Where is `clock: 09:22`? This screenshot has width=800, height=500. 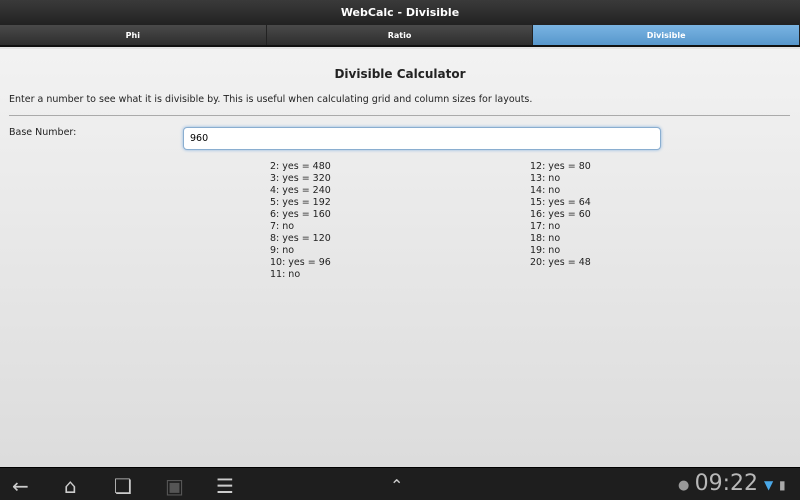
clock: 09:22 is located at coordinates (726, 483).